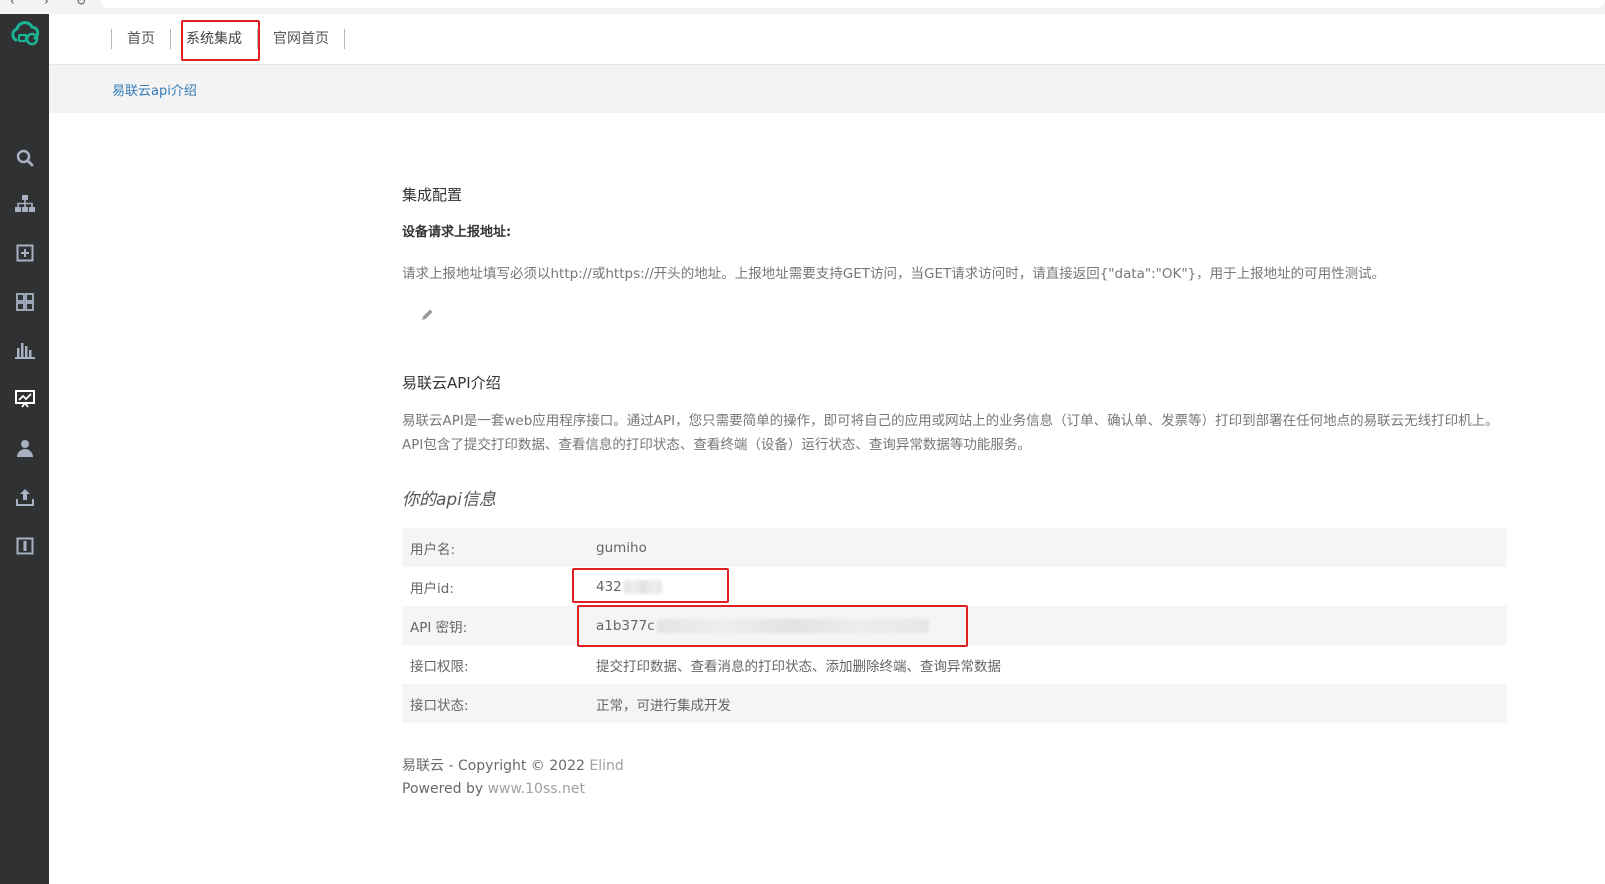 The width and height of the screenshot is (1605, 884). Describe the element at coordinates (798, 666) in the screenshot. I see `permissions-value: 提交打印数据、查看消息的打印状态、添加删除终端、查询异常数据` at that location.